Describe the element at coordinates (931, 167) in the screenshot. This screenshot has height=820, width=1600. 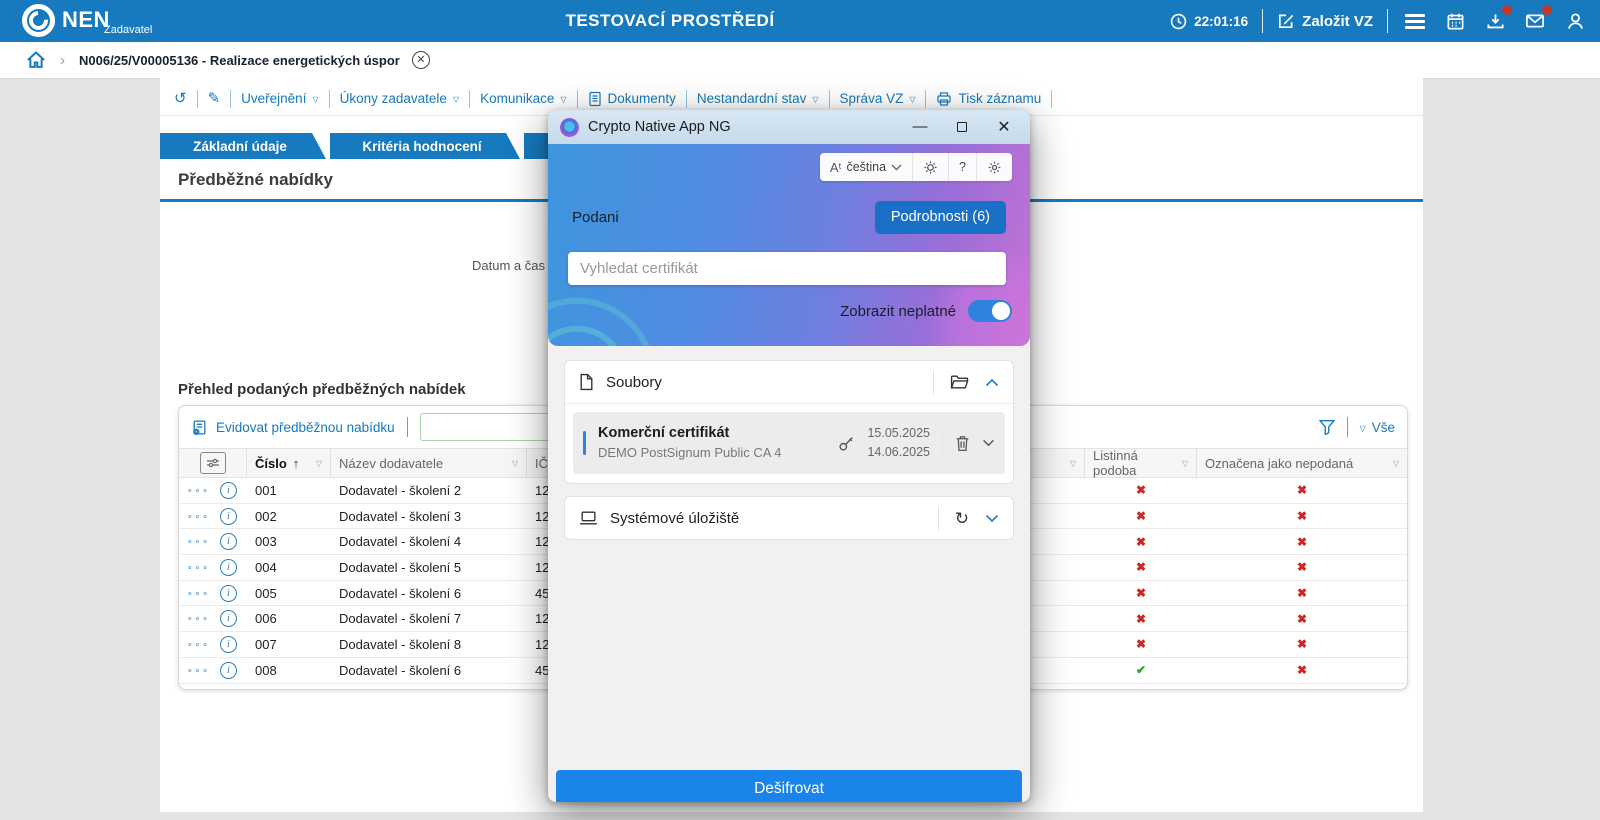
I see `theme-button` at that location.